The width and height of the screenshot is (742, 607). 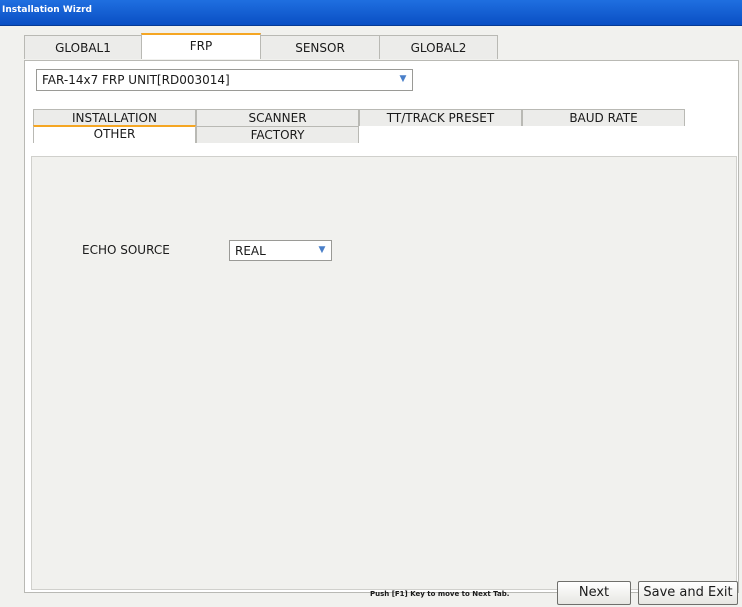 I want to click on hint-text: Push [F1] Key to move to Next Tab., so click(x=440, y=594).